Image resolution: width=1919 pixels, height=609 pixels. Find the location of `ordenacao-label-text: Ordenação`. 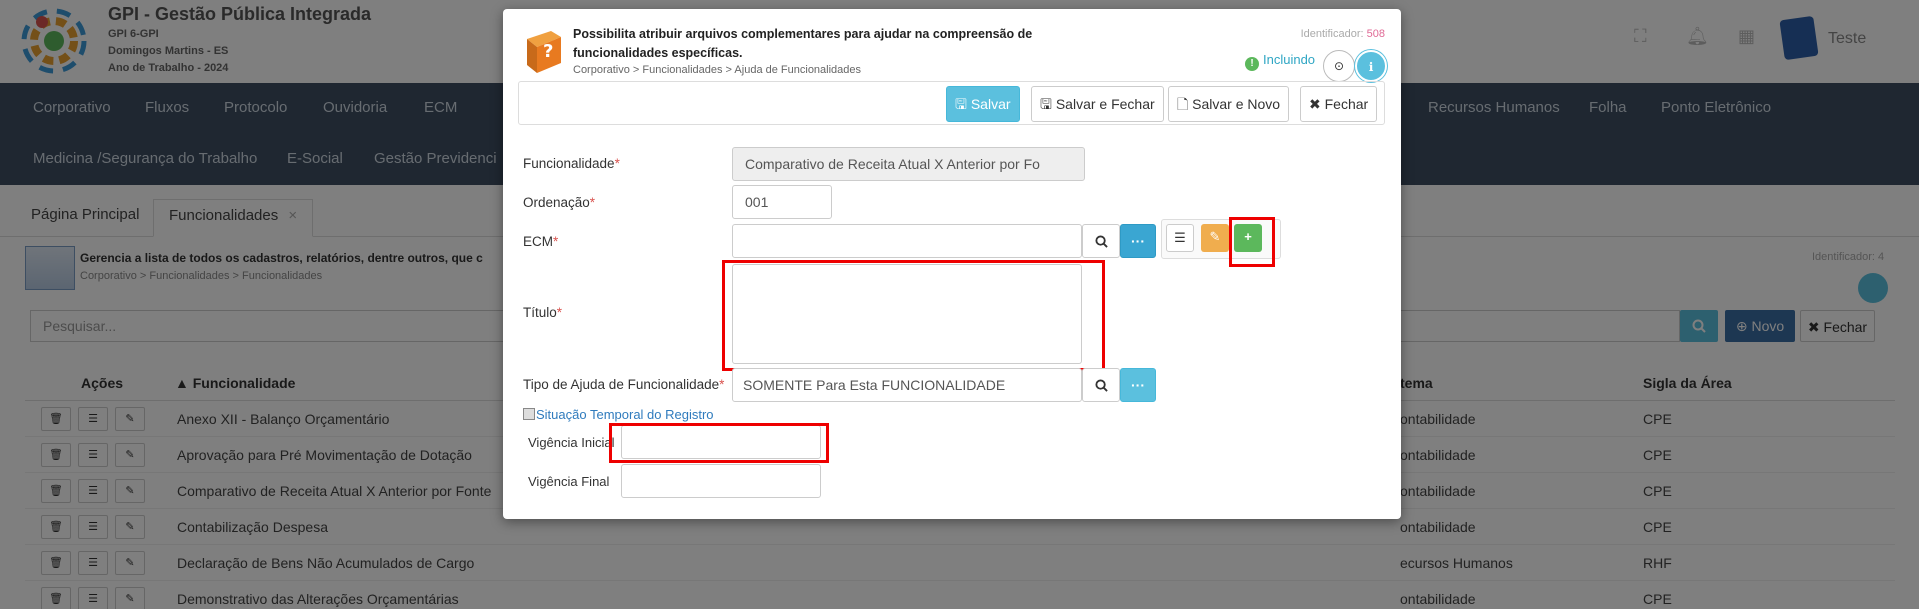

ordenacao-label-text: Ordenação is located at coordinates (556, 202).